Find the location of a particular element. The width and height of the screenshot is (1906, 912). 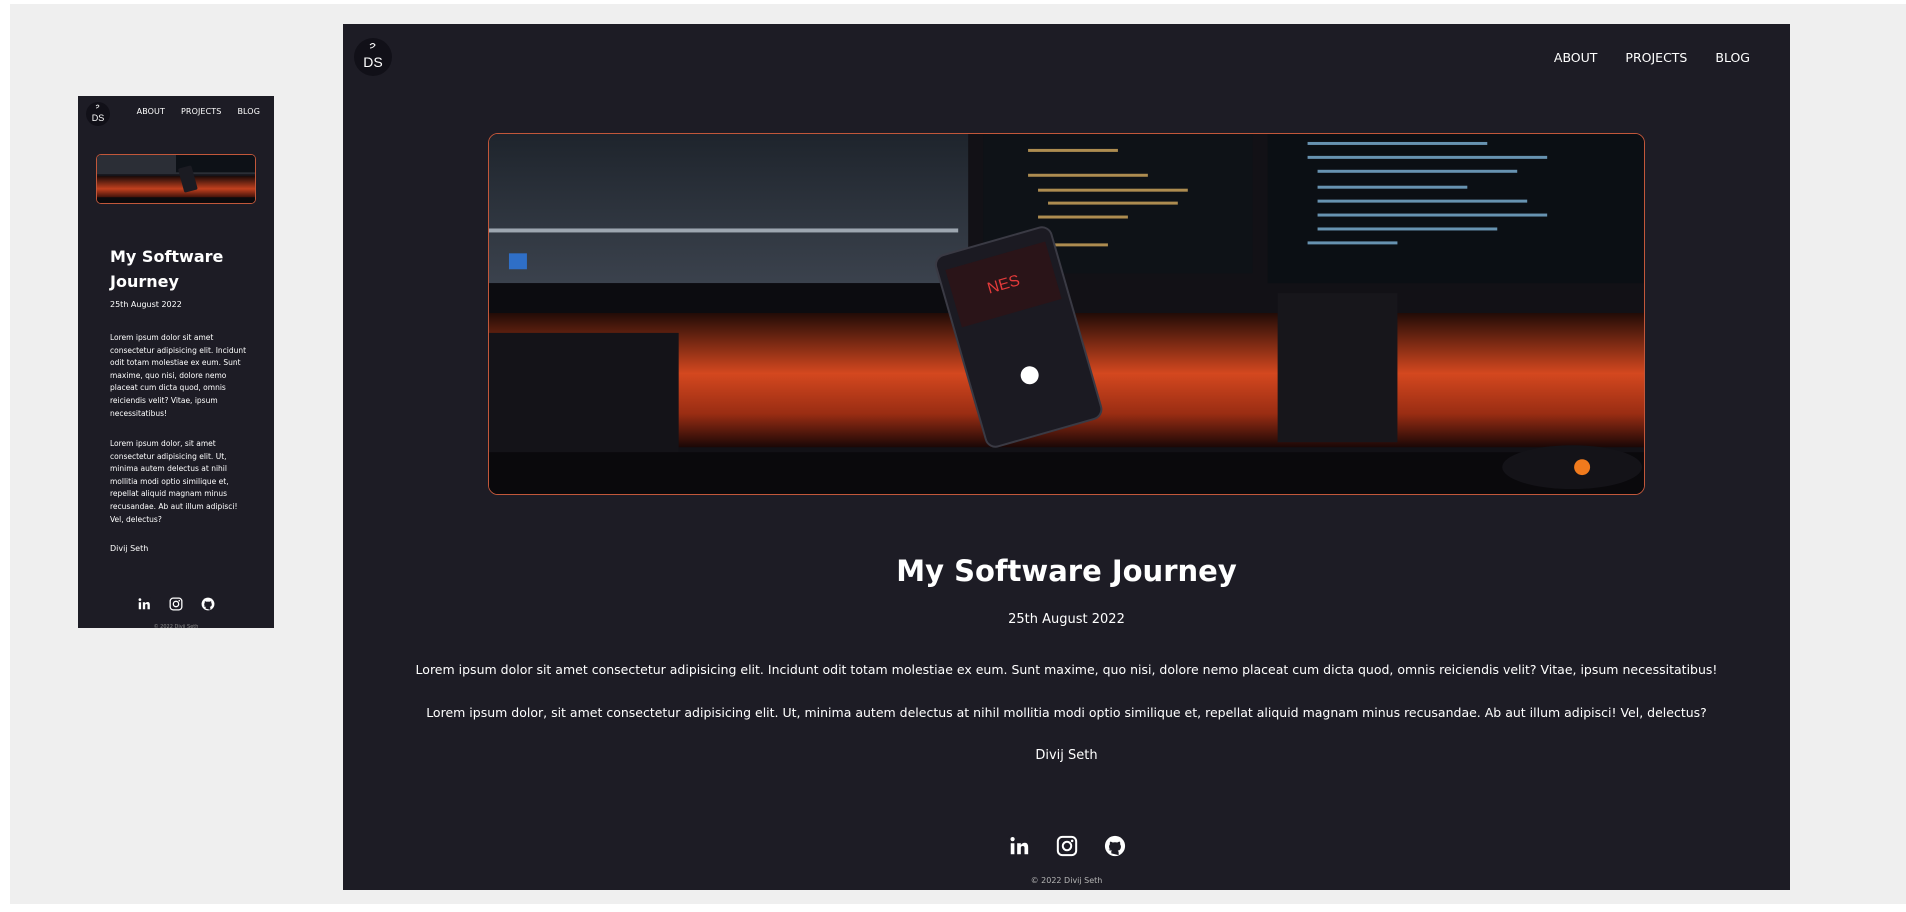

header: DS ABOUT PROJECTS BLOG is located at coordinates (176, 116).